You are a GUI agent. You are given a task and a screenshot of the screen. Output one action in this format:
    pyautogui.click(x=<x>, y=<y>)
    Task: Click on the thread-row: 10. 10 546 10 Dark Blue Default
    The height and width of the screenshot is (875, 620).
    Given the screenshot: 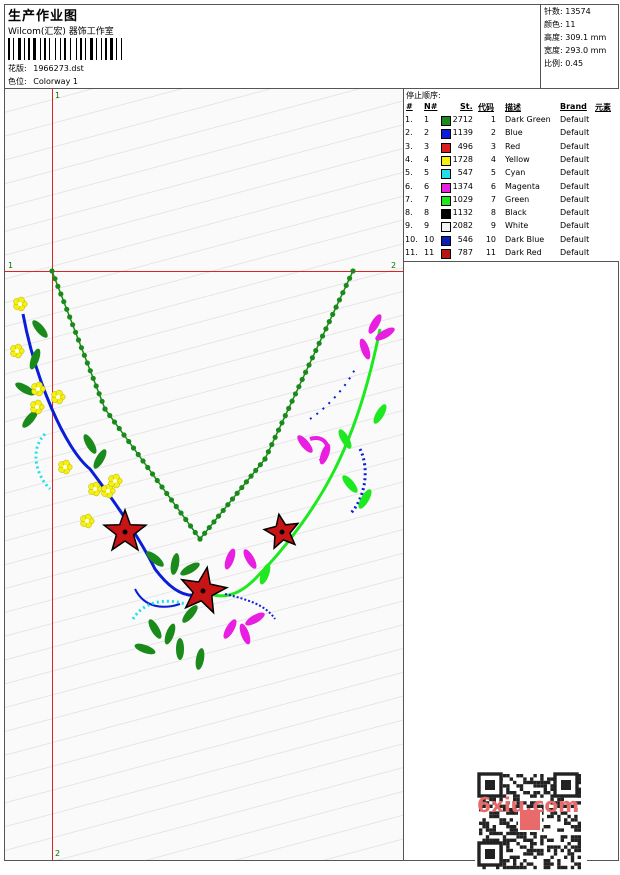 What is the action you would take?
    pyautogui.click(x=511, y=241)
    